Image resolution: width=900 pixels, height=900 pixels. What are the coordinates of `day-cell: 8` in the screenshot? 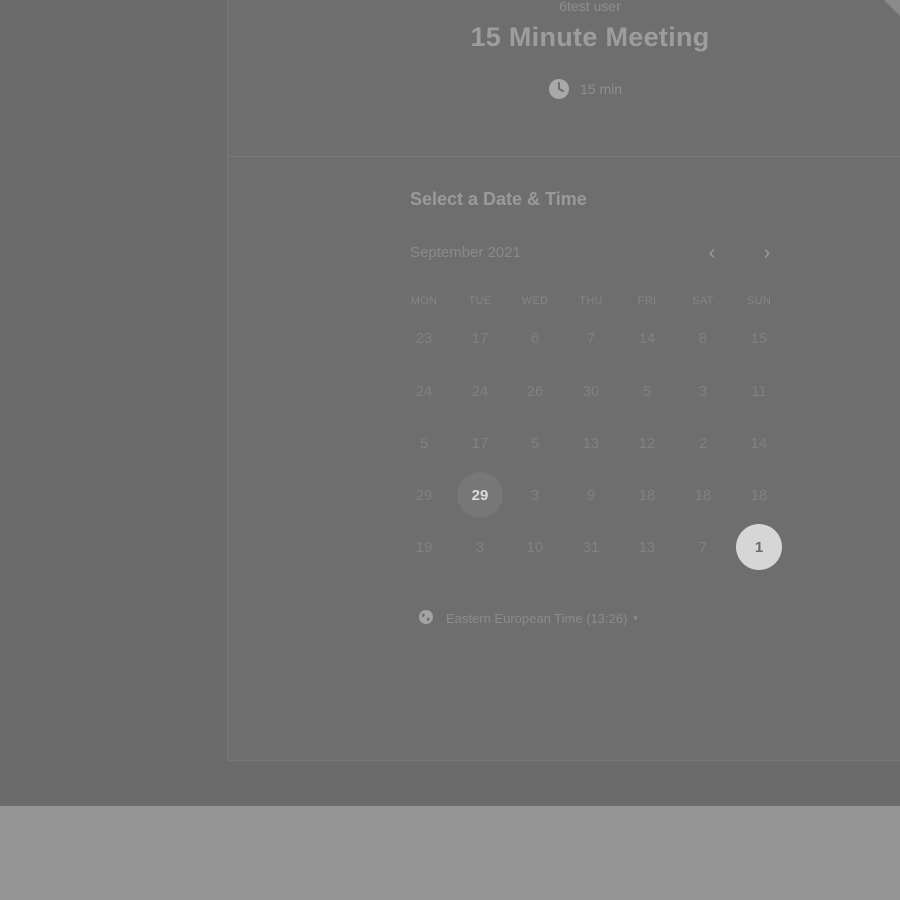 It's located at (703, 338).